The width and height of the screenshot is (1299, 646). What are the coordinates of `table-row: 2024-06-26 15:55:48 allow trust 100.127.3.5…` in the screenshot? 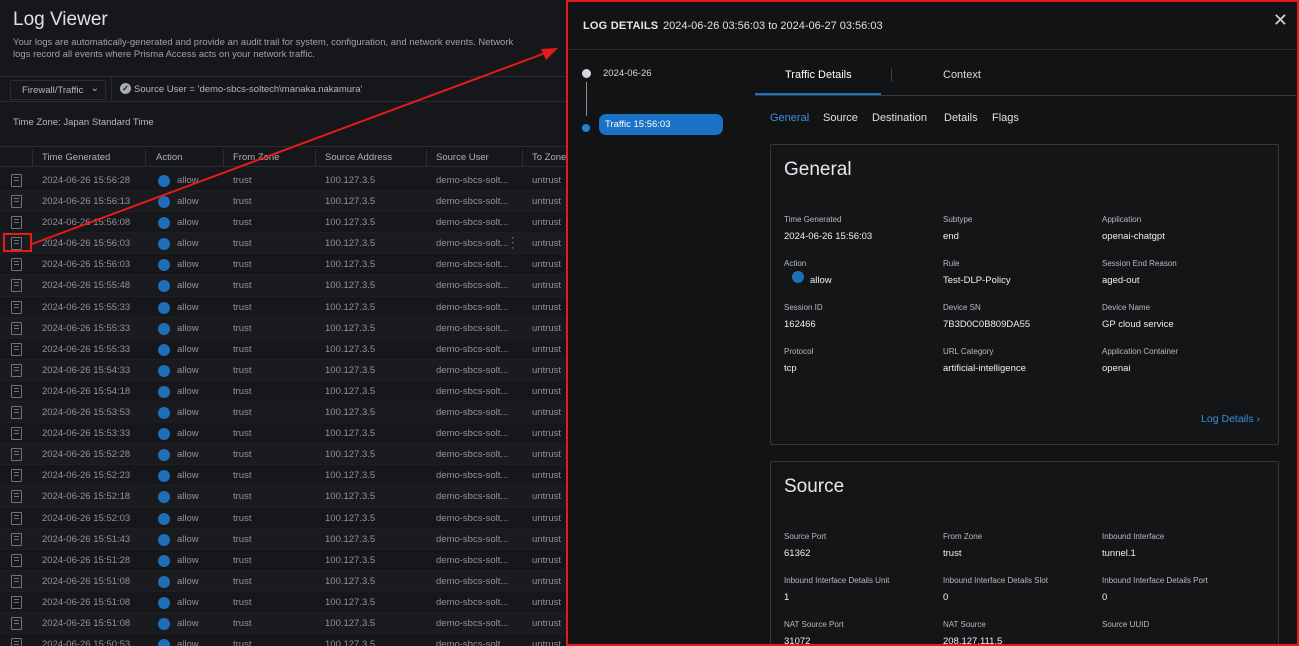 It's located at (283, 286).